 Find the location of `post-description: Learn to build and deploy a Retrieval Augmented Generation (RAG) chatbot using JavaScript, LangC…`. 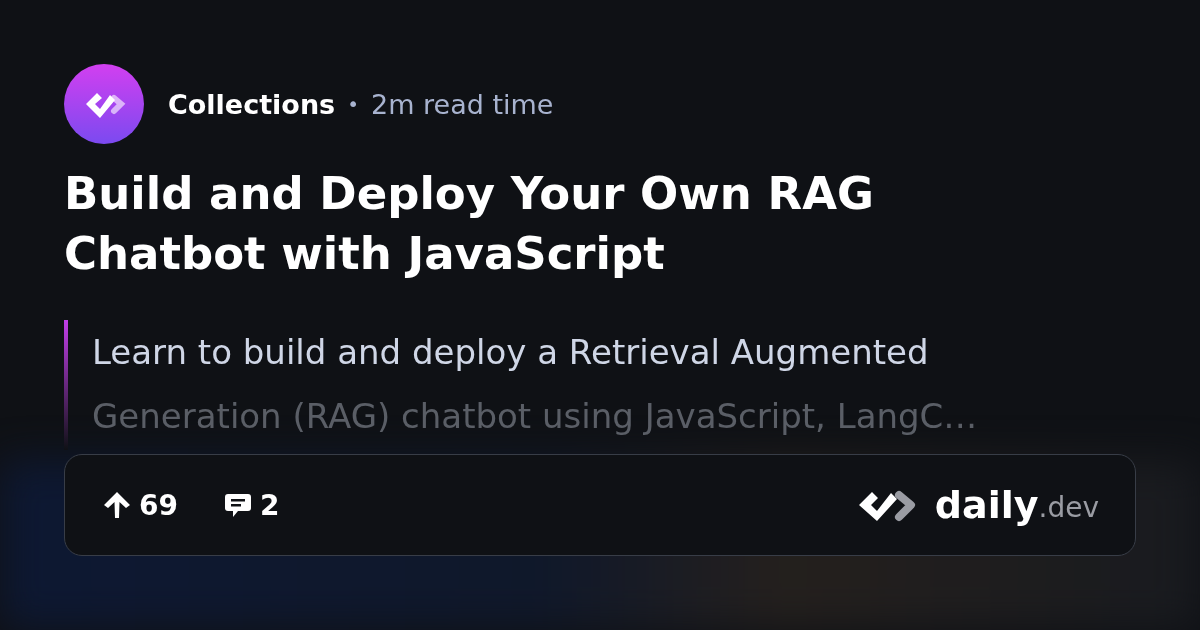

post-description: Learn to build and deploy a Retrieval Augmented Generation (RAG) chatbot using JavaScript, LangC… is located at coordinates (535, 384).